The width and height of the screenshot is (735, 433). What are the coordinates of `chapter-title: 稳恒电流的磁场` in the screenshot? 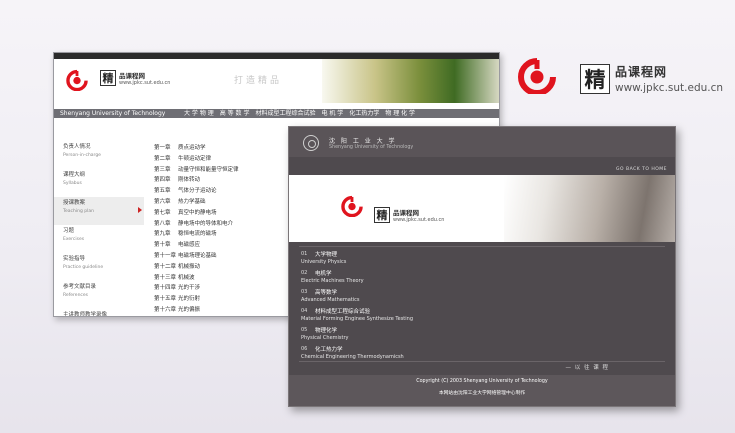 It's located at (197, 234).